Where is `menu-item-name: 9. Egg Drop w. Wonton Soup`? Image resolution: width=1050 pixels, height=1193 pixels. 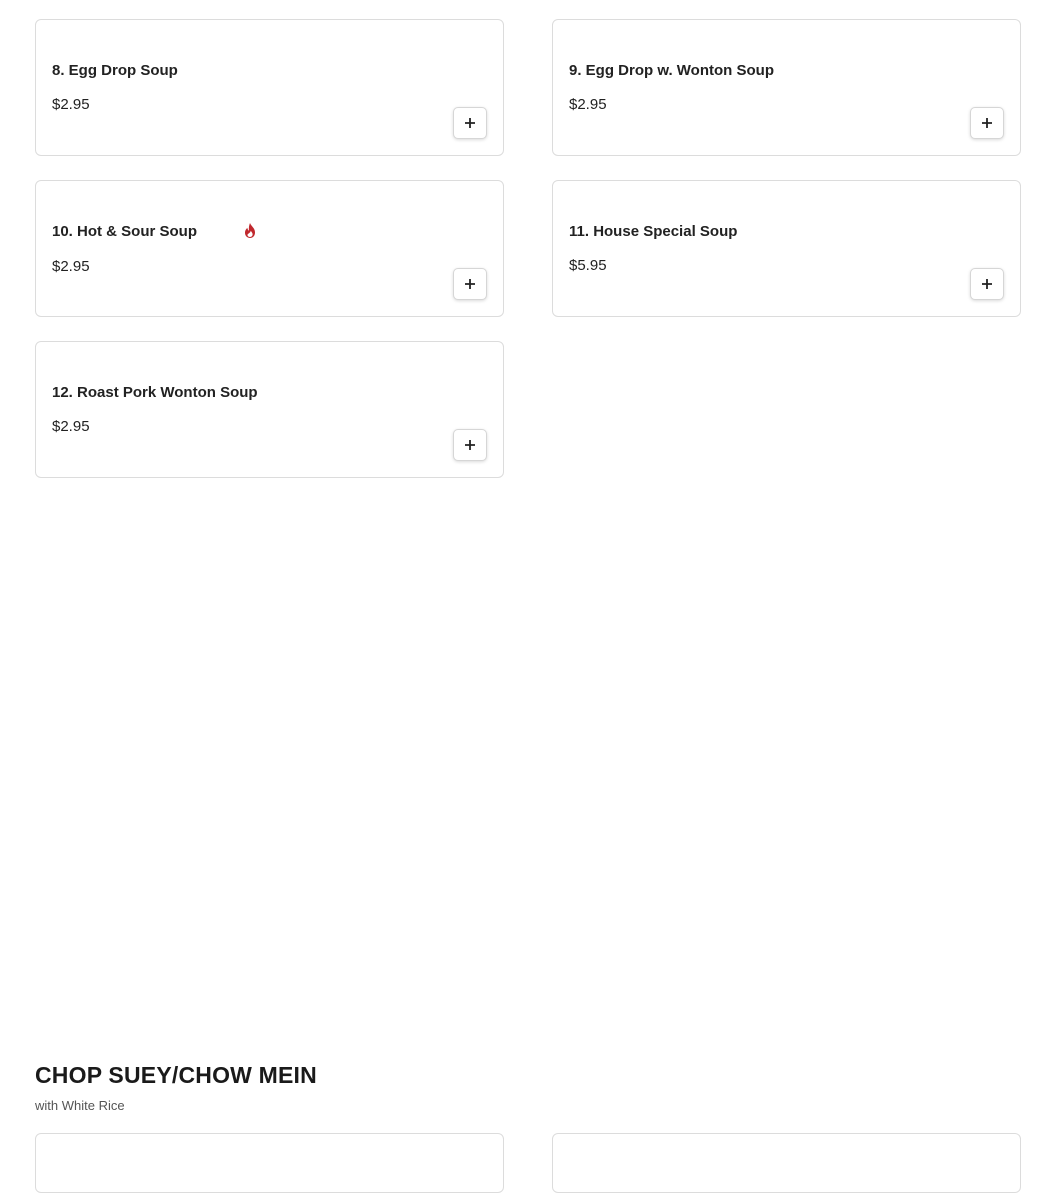 menu-item-name: 9. Egg Drop w. Wonton Soup is located at coordinates (671, 70).